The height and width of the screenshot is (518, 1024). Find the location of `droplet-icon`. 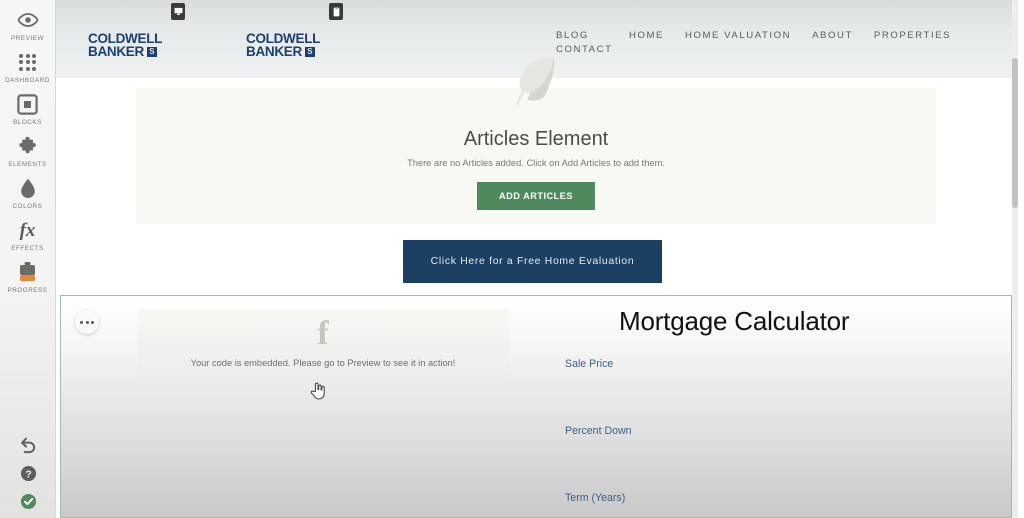

droplet-icon is located at coordinates (28, 188).